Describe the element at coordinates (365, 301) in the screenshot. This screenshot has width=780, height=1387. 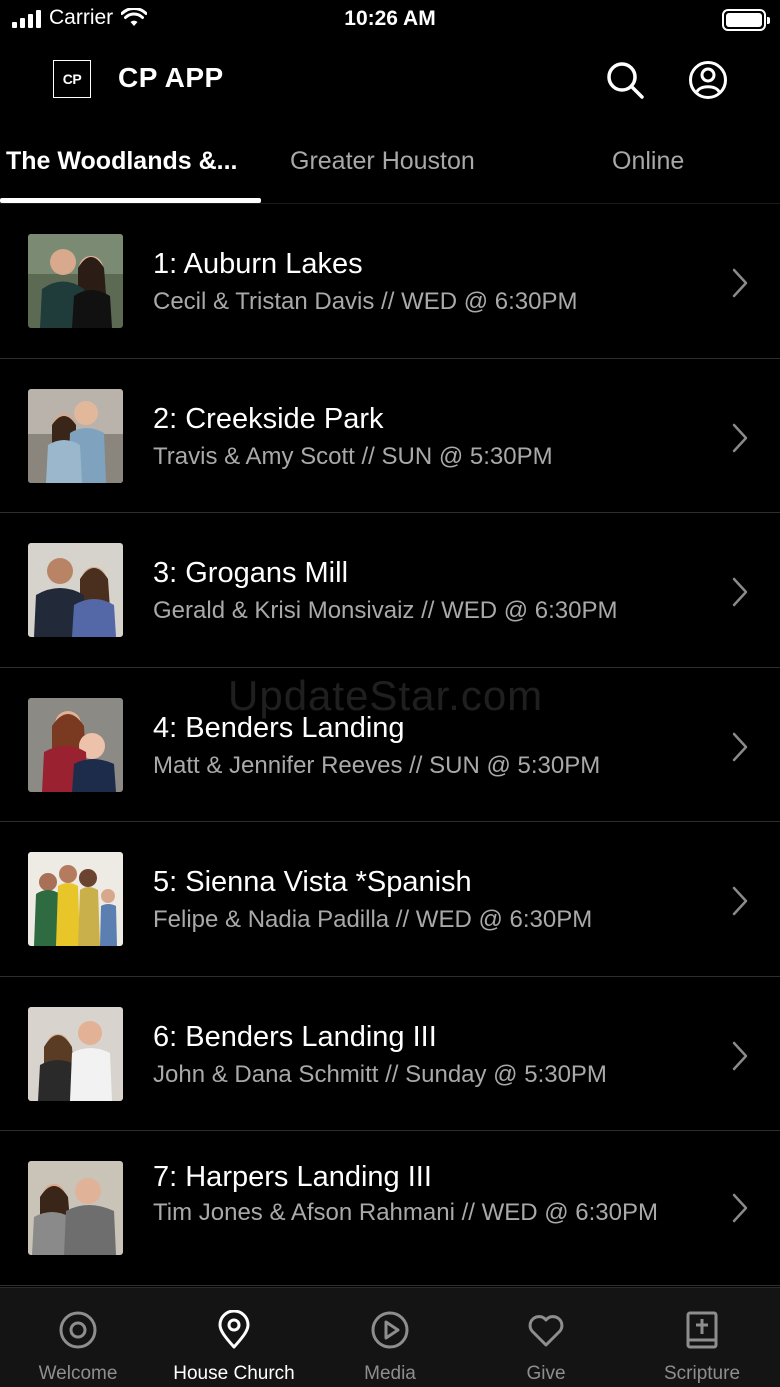
I see `church-subtitle: Cecil & Tristan Davis // WED @ 6:30PM` at that location.